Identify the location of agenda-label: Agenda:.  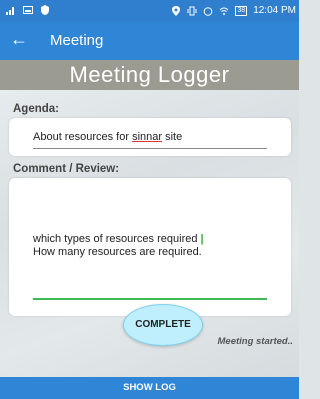
(36, 109).